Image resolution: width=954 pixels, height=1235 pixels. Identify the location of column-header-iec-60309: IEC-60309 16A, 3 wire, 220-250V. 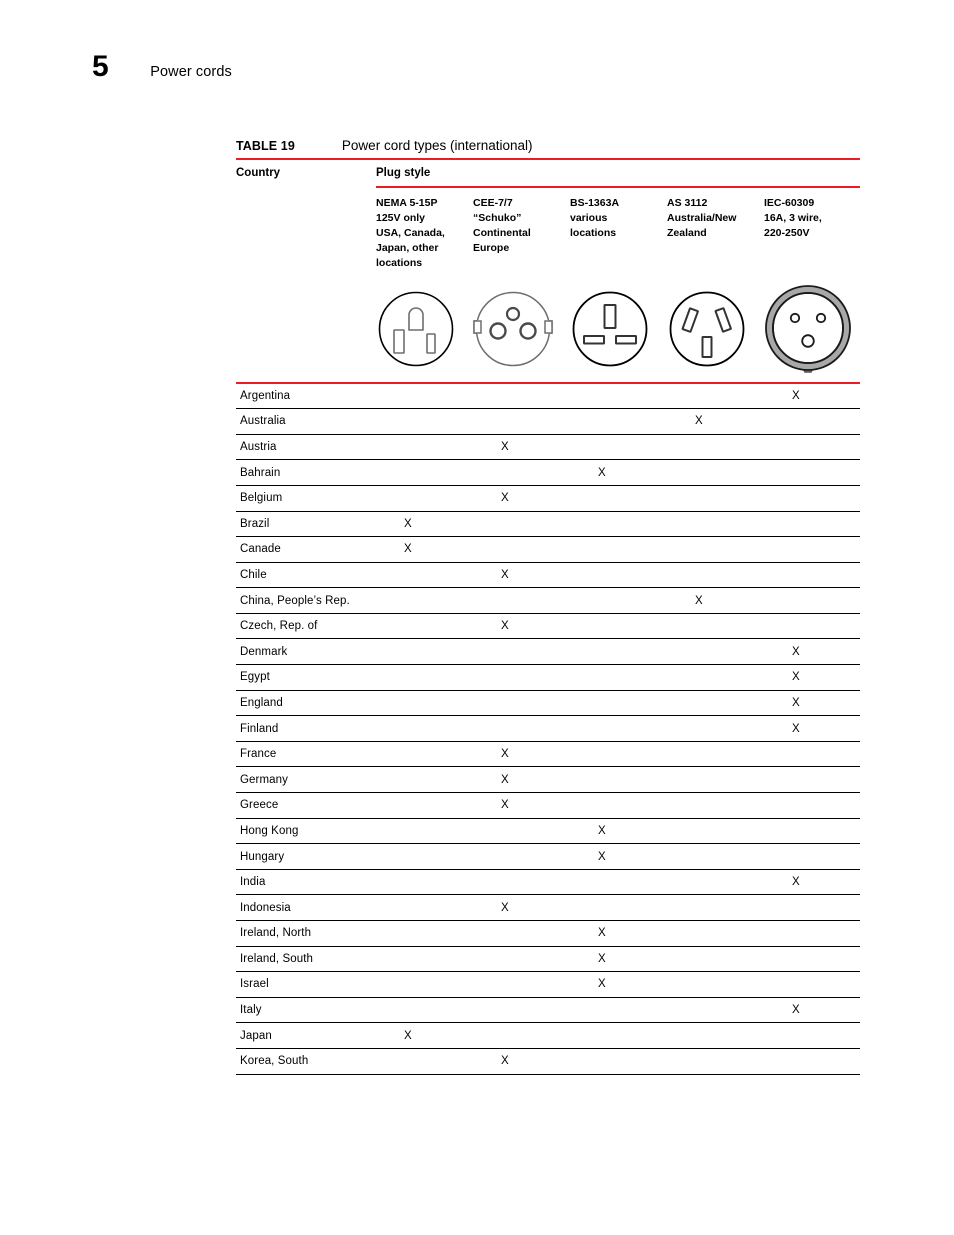
(812, 233).